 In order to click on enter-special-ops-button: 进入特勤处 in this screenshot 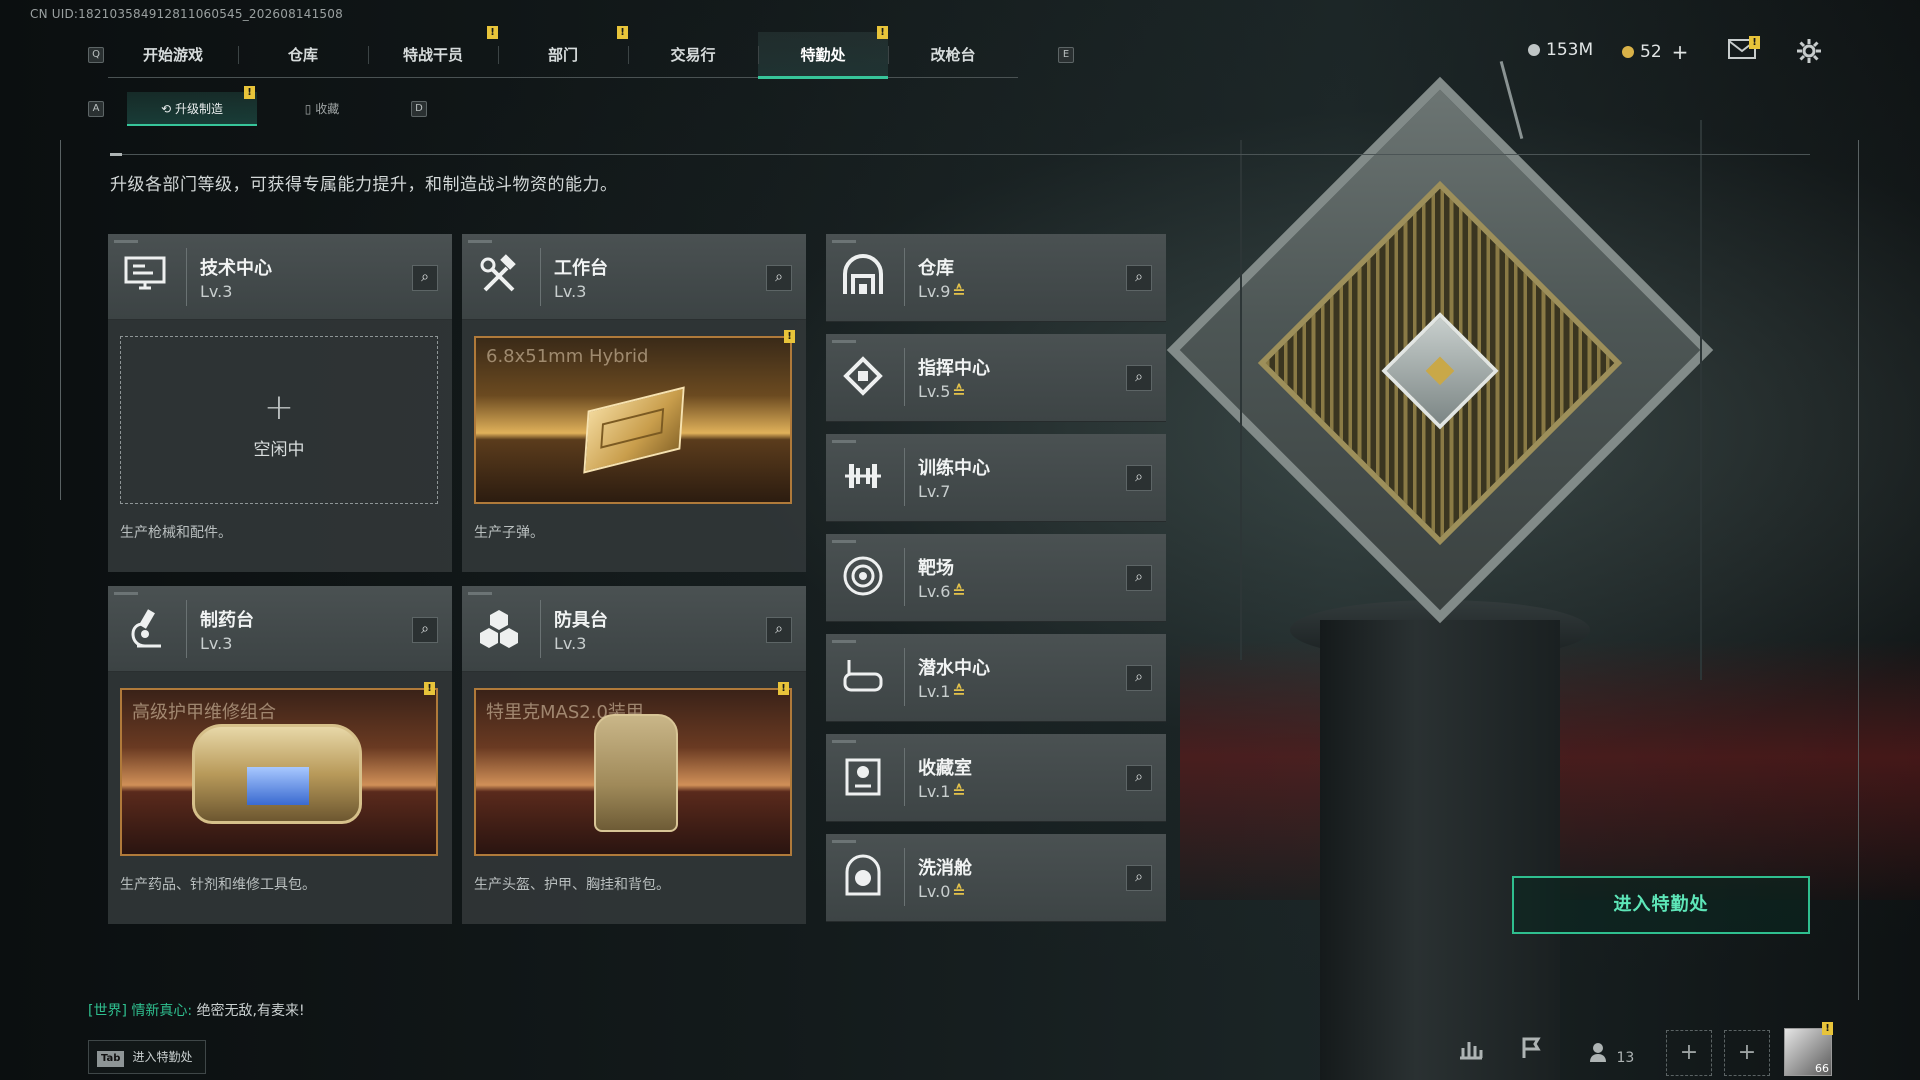, I will do `click(1661, 905)`.